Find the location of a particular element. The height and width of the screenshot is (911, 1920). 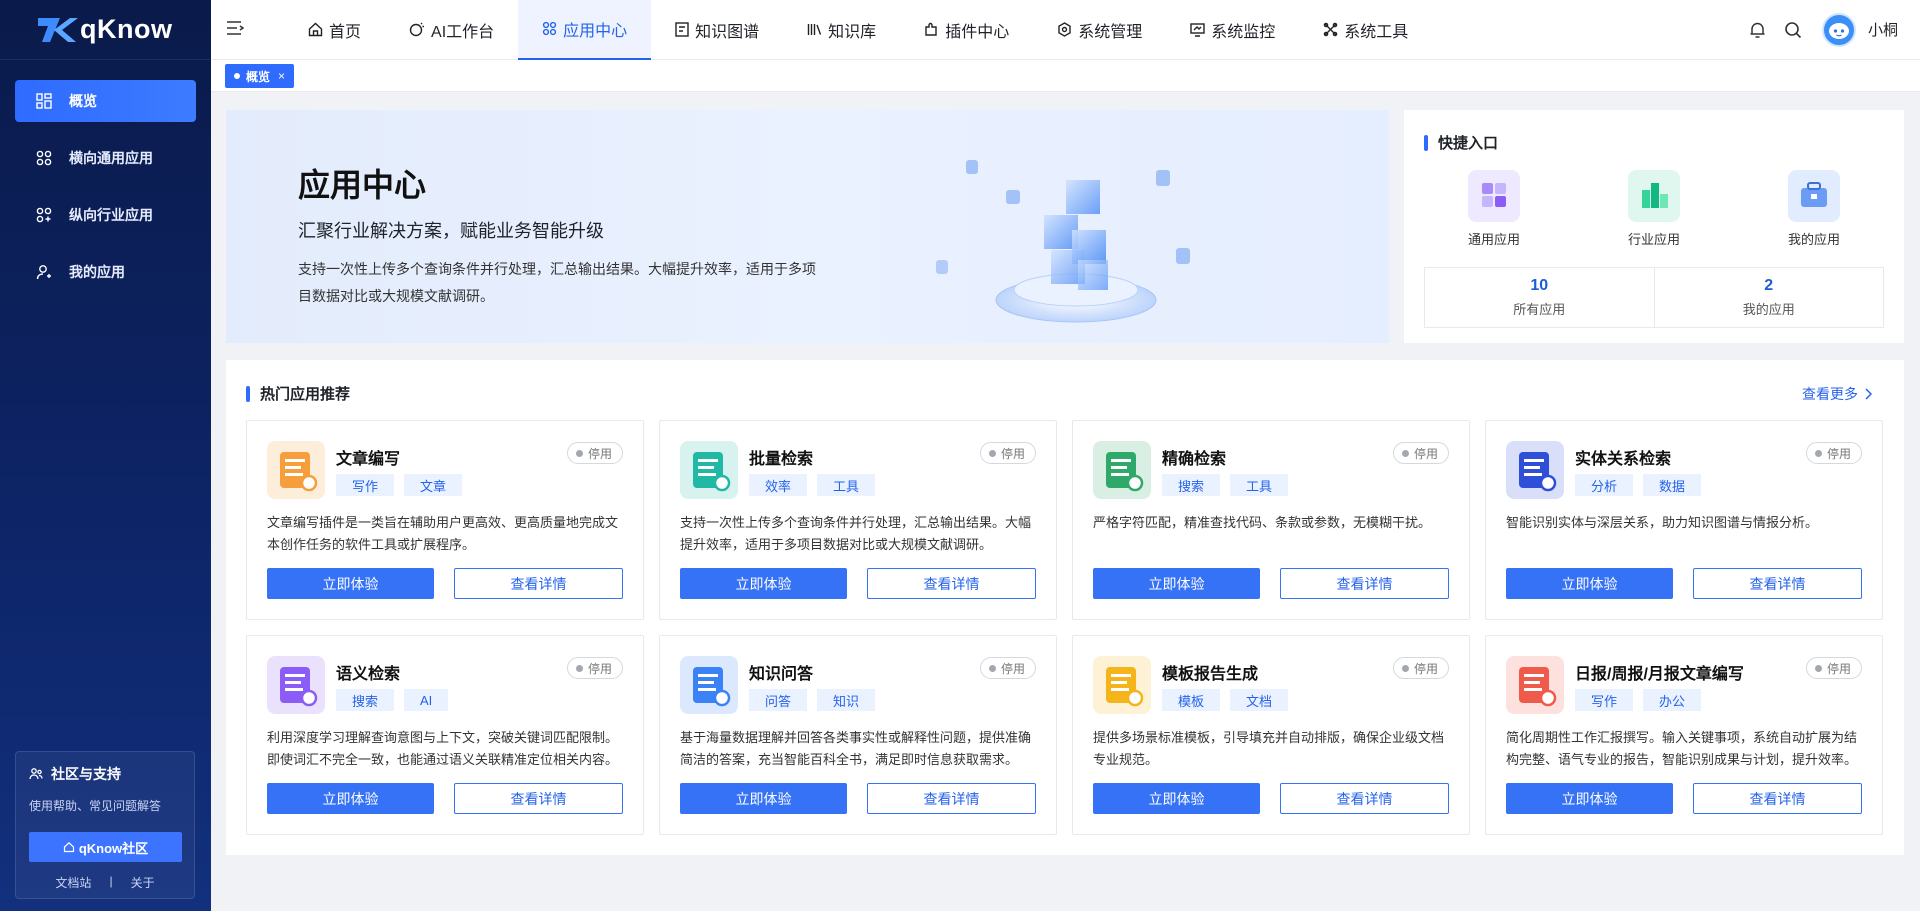

tab-app-center: 应用中心 is located at coordinates (585, 30).